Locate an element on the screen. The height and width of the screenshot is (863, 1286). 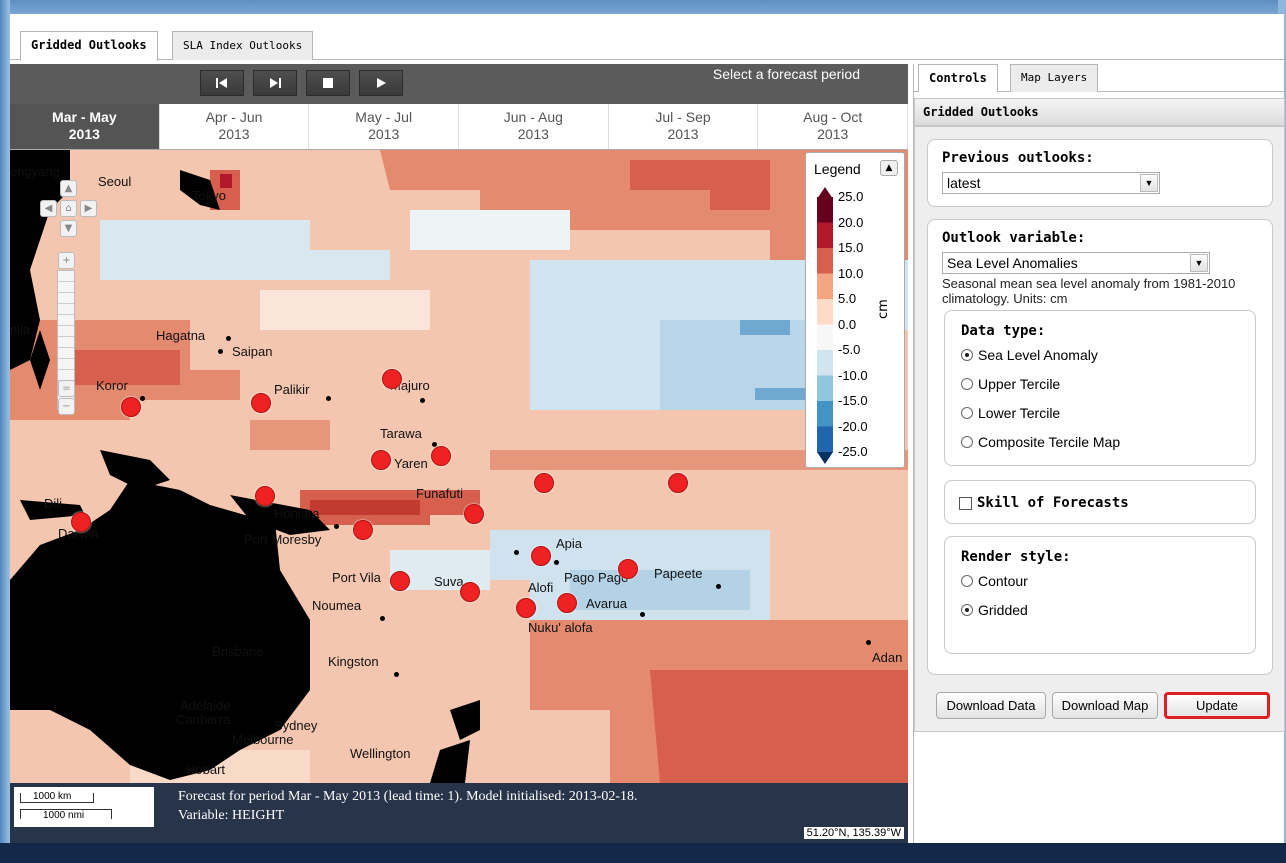
side-tab-bar: Controls Map Layers is located at coordinates (1099, 78).